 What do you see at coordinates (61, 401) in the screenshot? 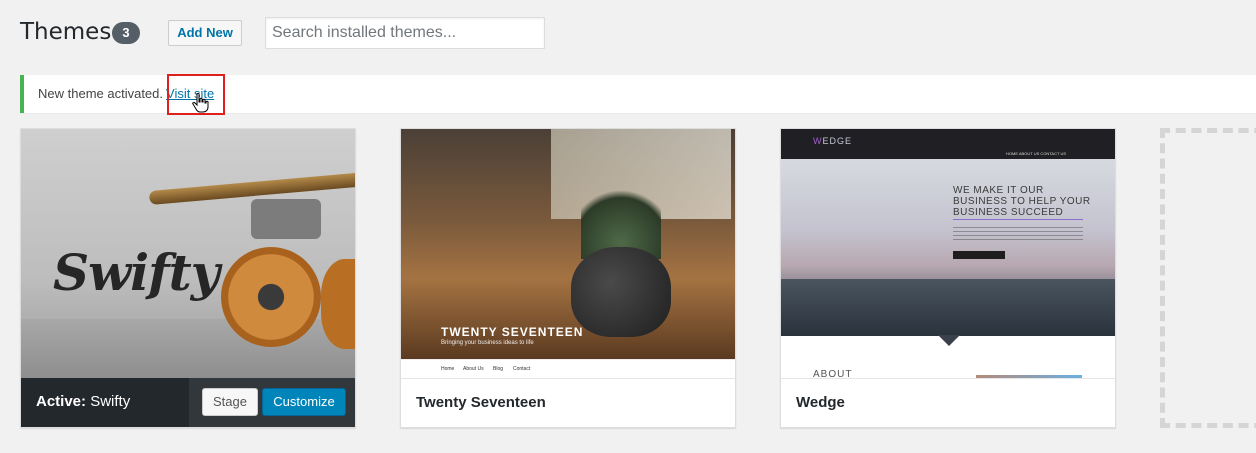
I see `active-prefix: Active:` at bounding box center [61, 401].